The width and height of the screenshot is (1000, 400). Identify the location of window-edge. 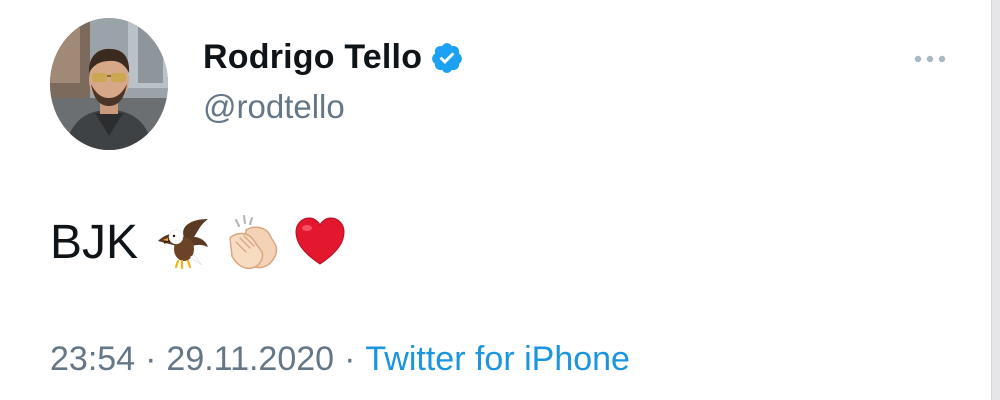
(995, 200).